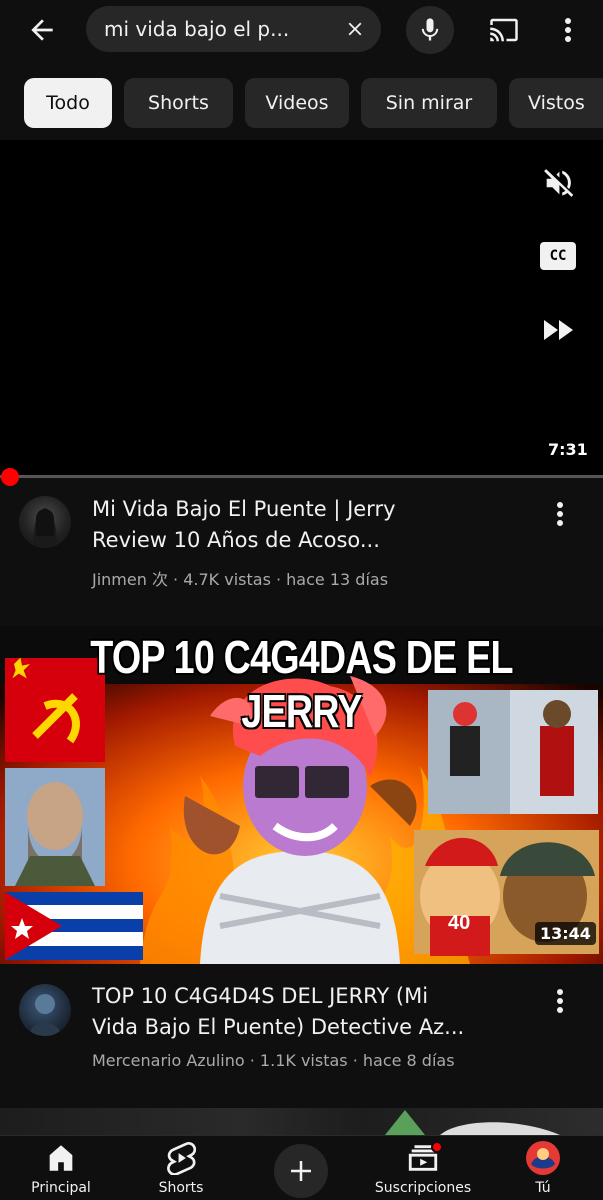  I want to click on subscriptions-icon, so click(424, 1158).